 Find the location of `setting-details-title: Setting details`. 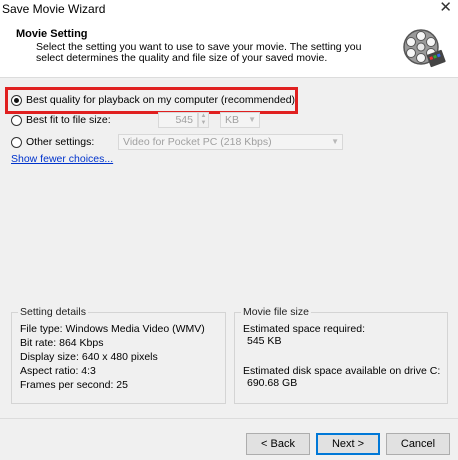

setting-details-title: Setting details is located at coordinates (53, 312).